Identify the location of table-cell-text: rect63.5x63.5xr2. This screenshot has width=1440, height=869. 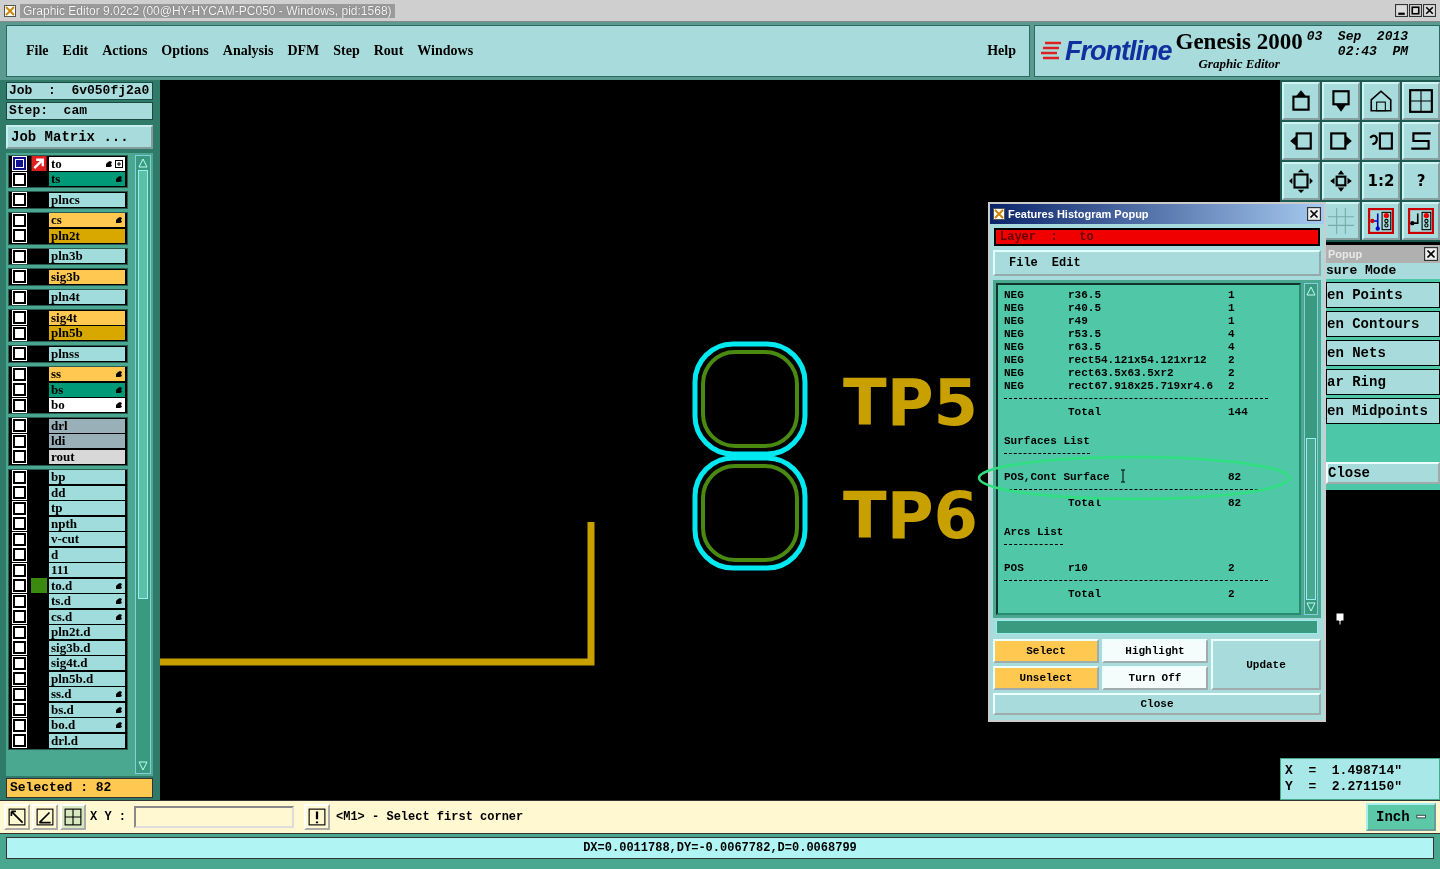
(1121, 372).